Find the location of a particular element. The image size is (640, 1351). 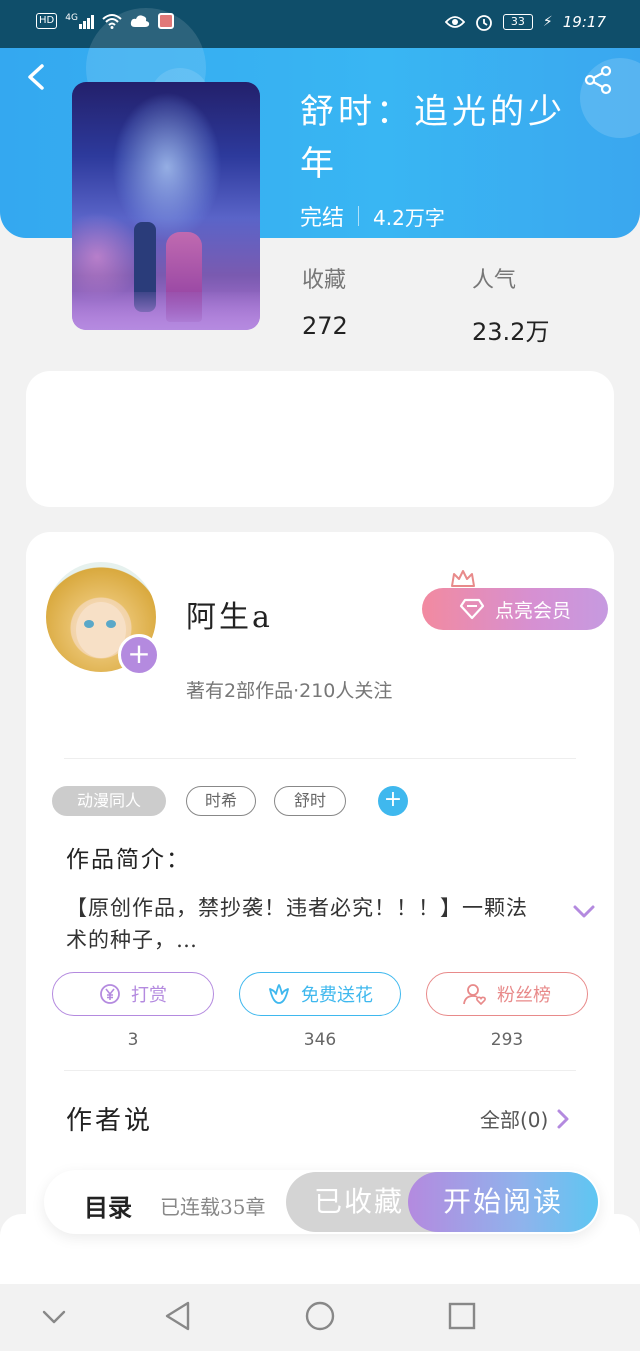

author-summary: 著有2部作品·210人关注 is located at coordinates (289, 691).